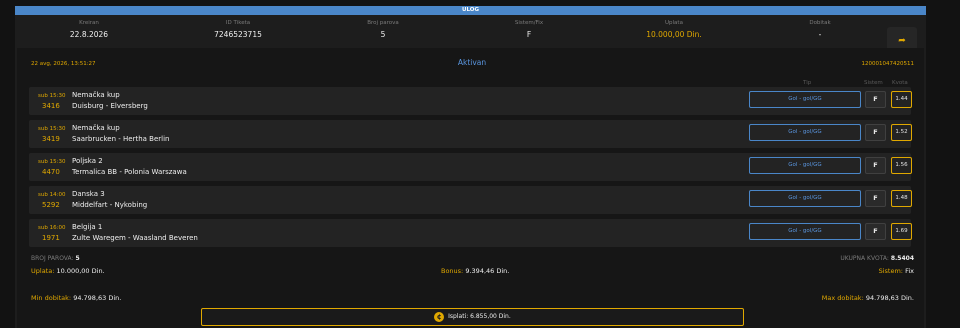 This screenshot has height=328, width=960. What do you see at coordinates (529, 23) in the screenshot?
I see `summary-system-label: Sistem/Fix` at bounding box center [529, 23].